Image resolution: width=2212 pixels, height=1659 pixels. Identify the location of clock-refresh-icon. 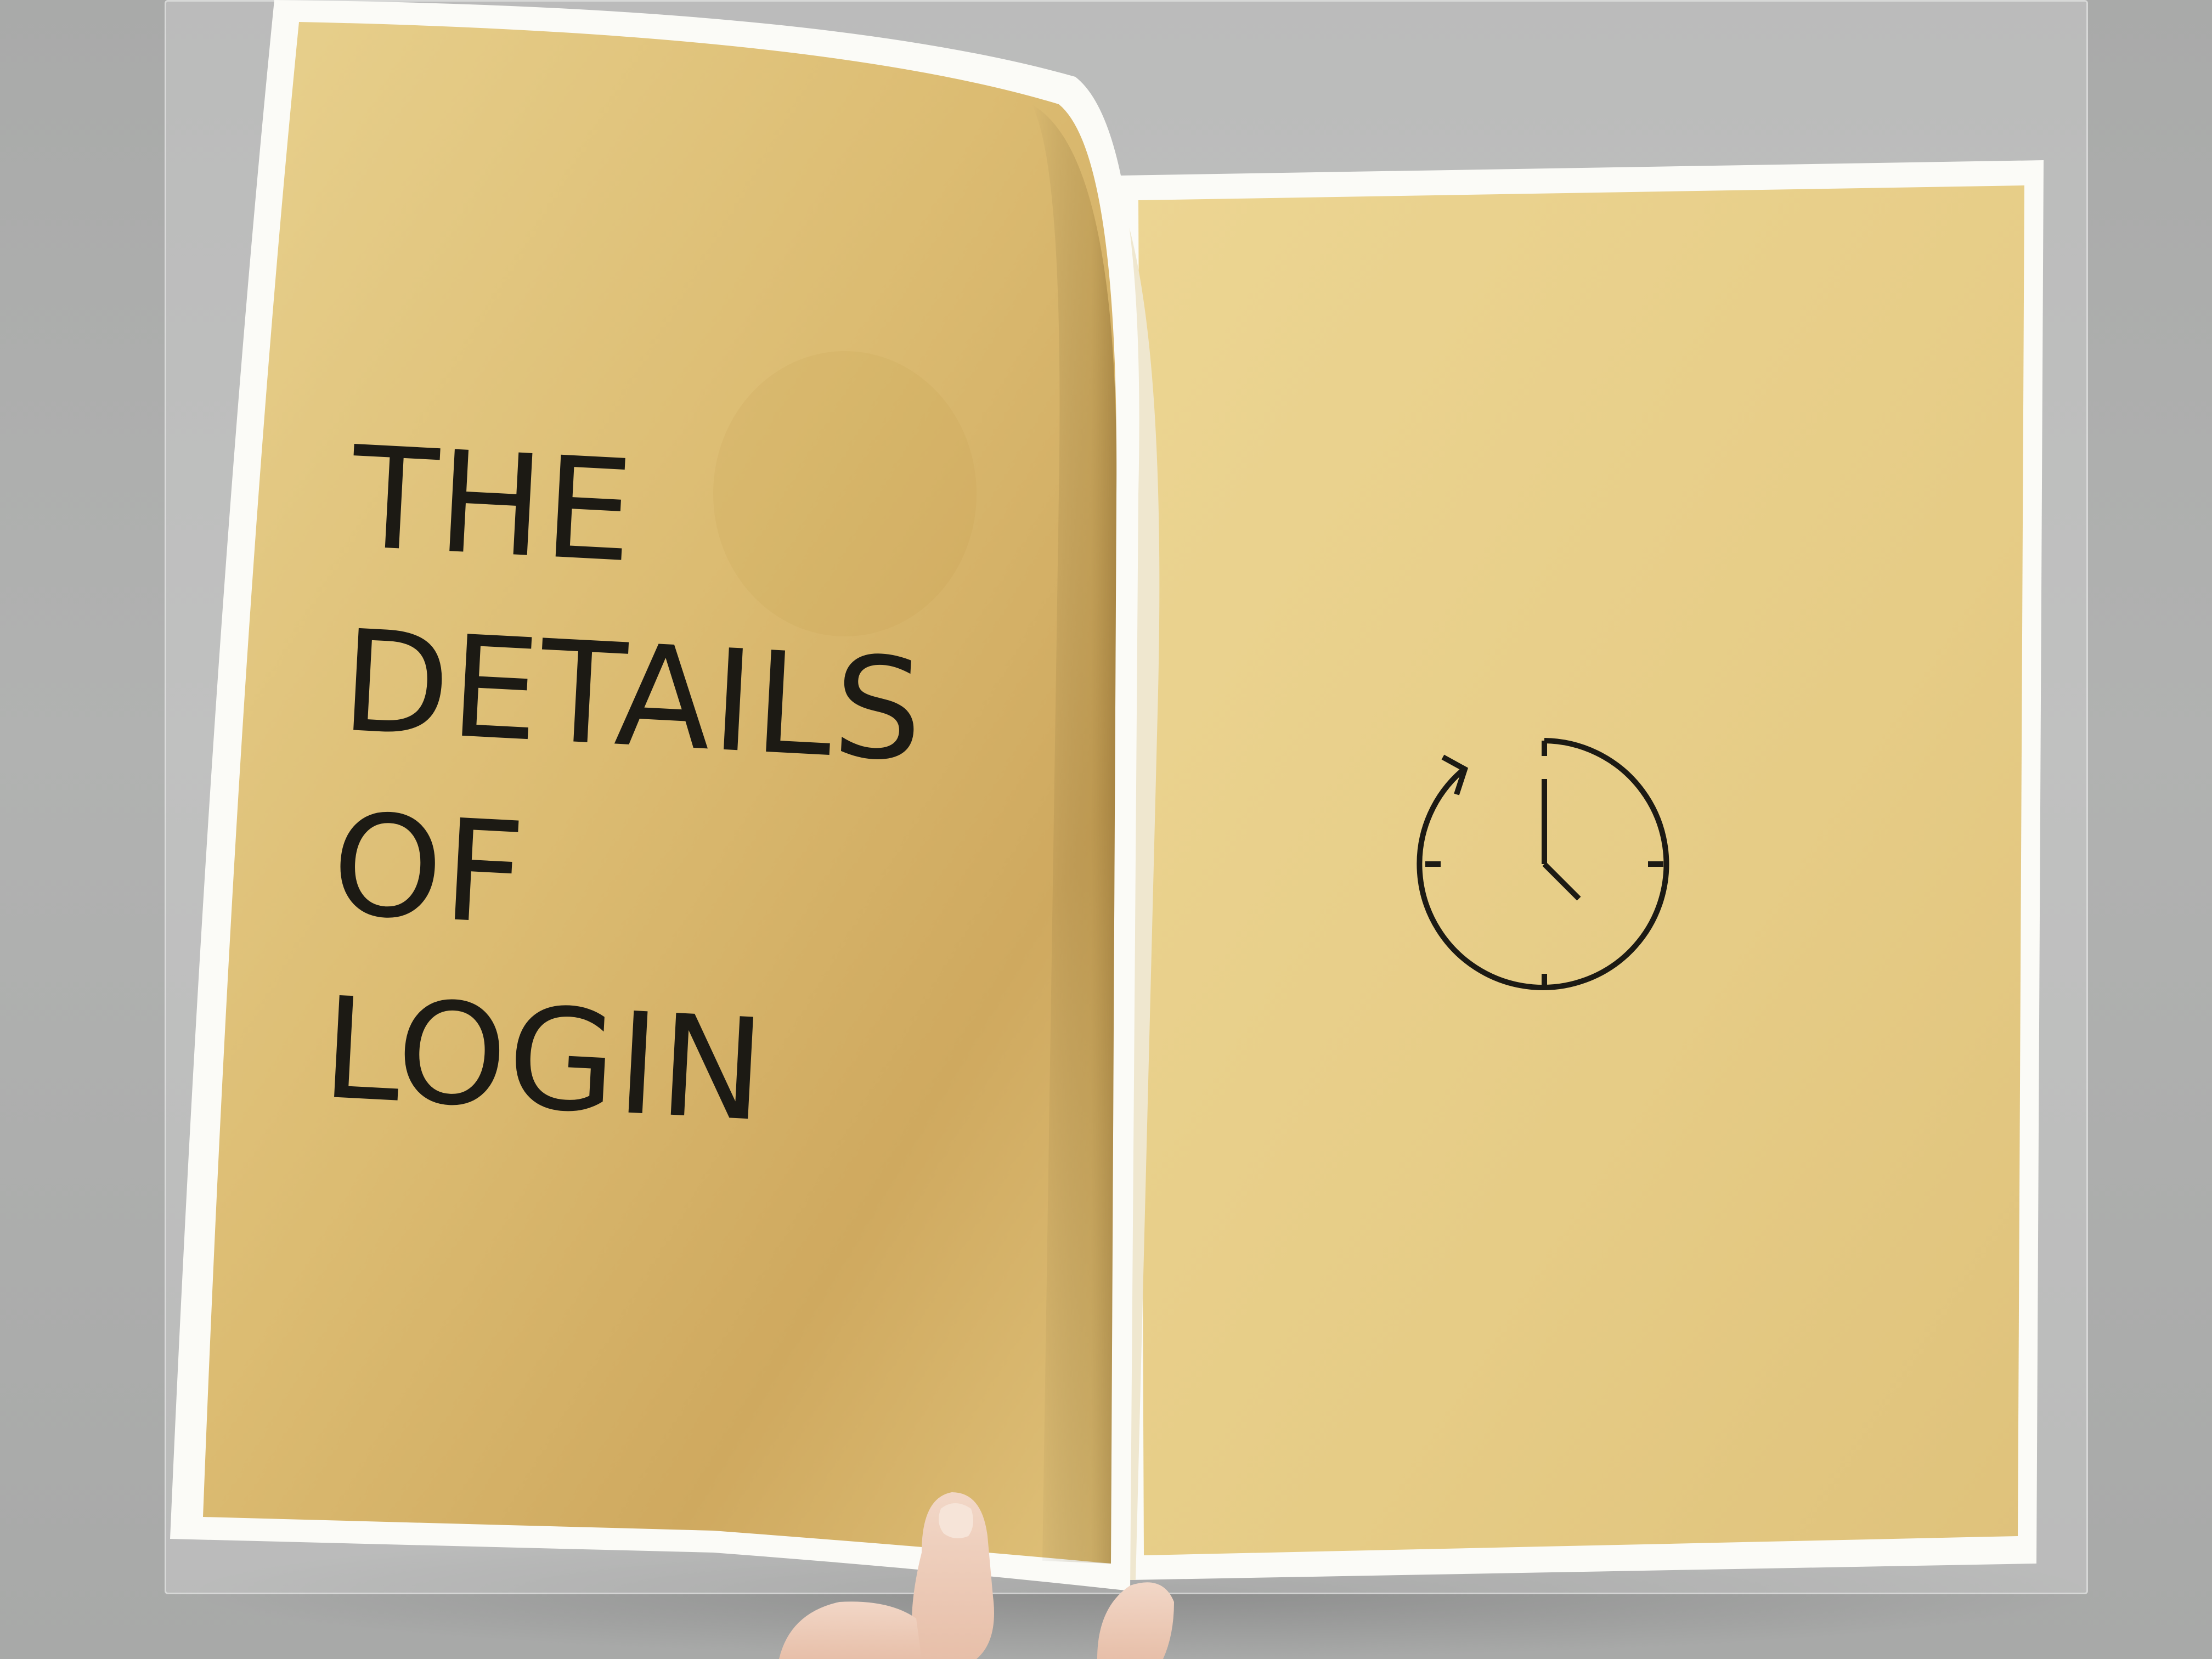
(1543, 864).